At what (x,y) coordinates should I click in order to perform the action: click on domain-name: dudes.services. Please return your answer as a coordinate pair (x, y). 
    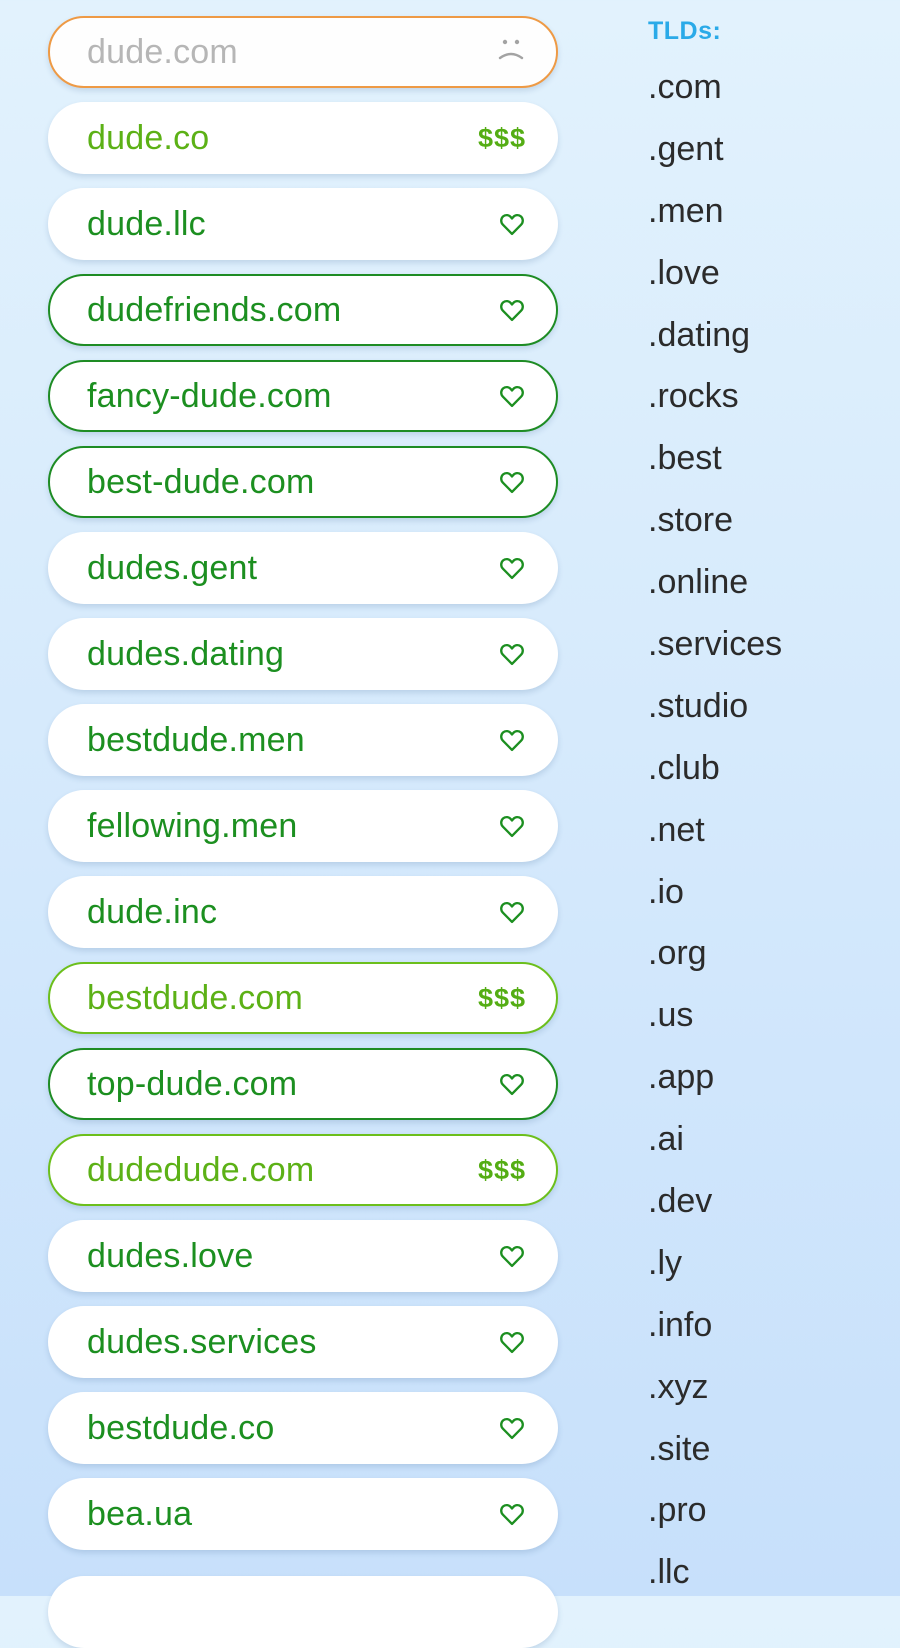
    Looking at the image, I should click on (202, 1342).